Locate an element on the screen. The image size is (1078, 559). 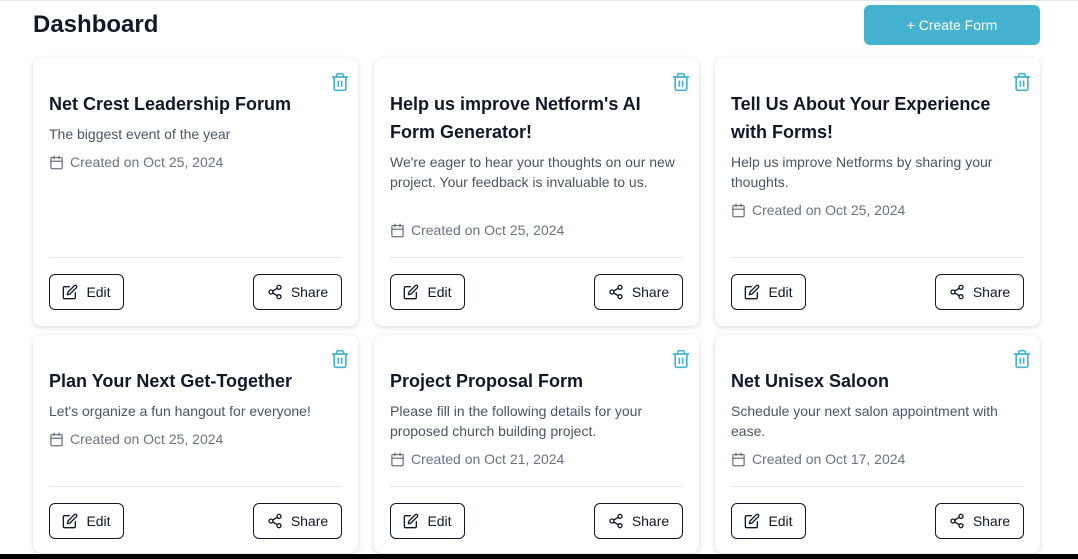
created-date-text: Created on Oct 21, 2024 is located at coordinates (488, 459).